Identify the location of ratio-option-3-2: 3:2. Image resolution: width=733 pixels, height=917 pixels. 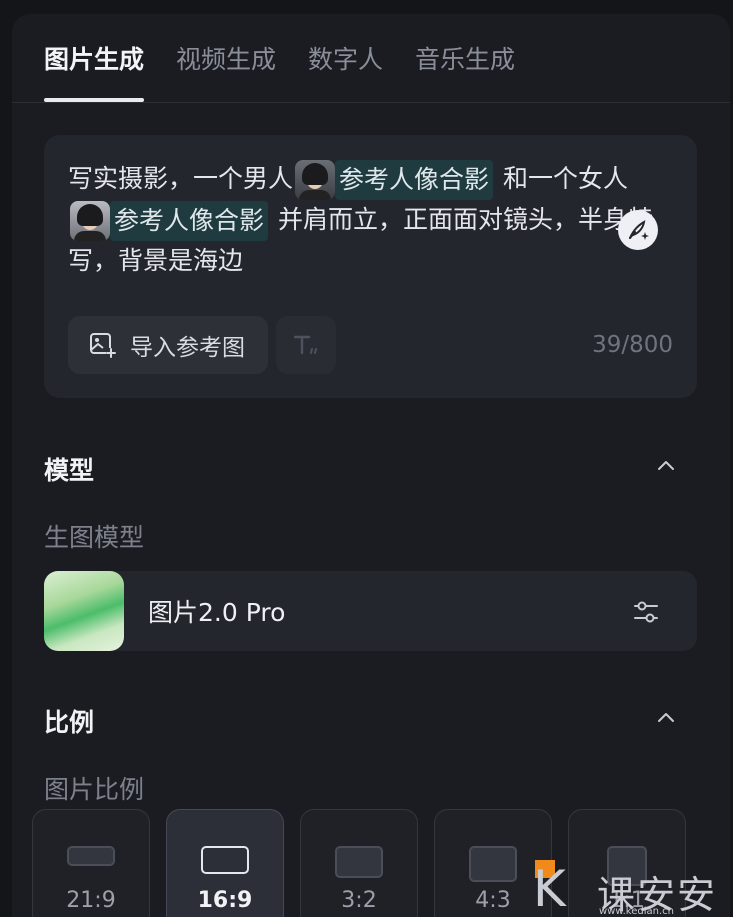
(359, 863).